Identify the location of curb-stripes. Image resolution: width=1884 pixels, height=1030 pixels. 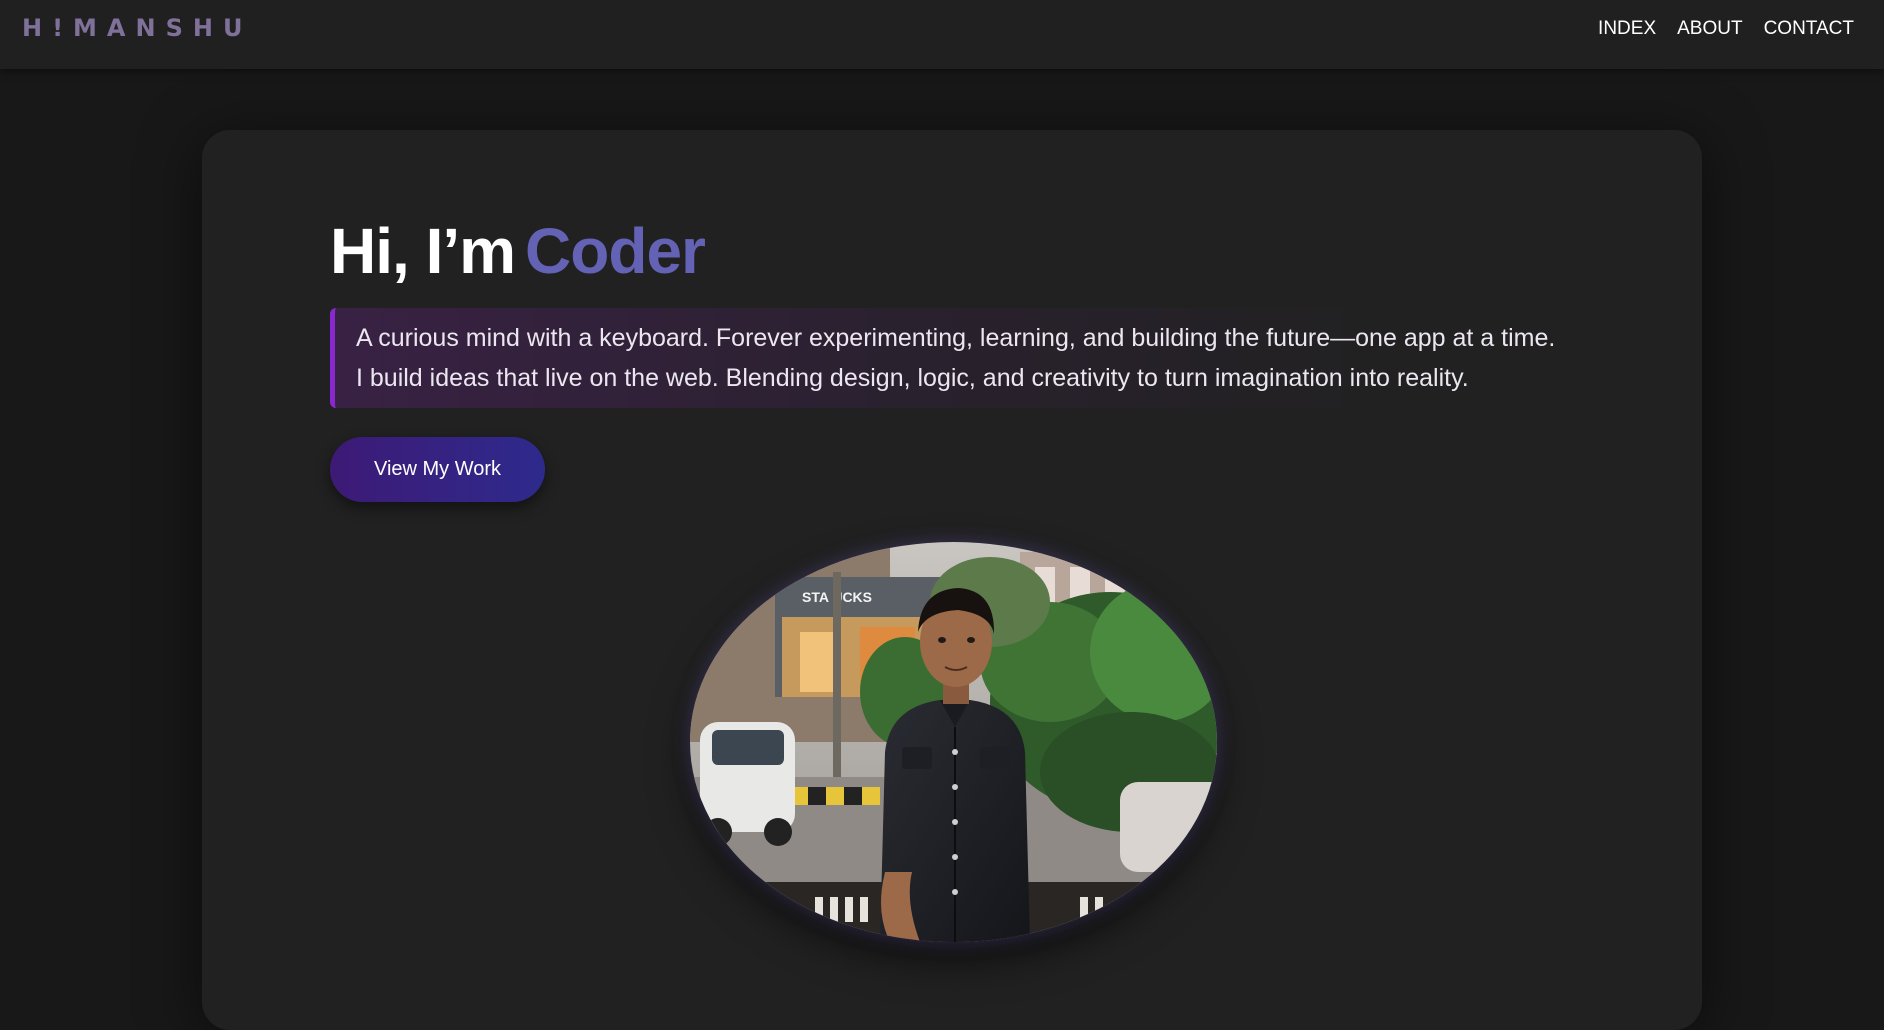
(835, 796).